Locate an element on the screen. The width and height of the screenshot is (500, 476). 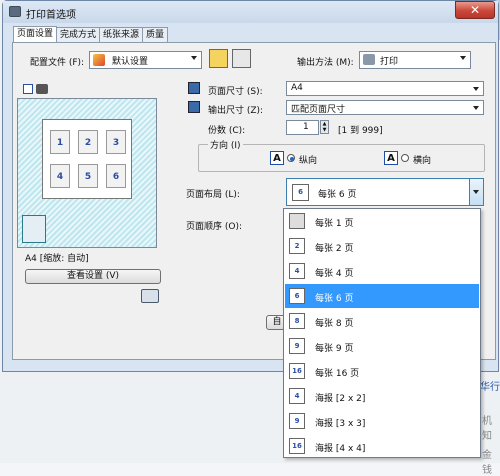
output-method-value: 打印 is located at coordinates (389, 62).